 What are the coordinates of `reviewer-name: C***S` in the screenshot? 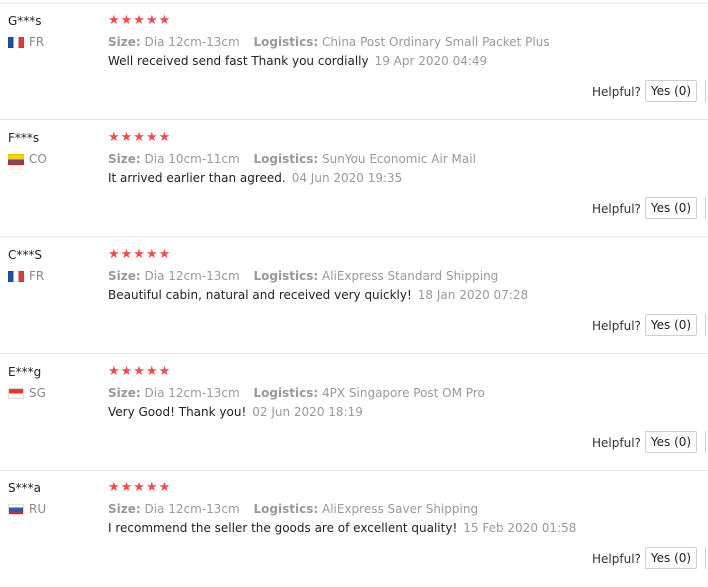 It's located at (25, 255).